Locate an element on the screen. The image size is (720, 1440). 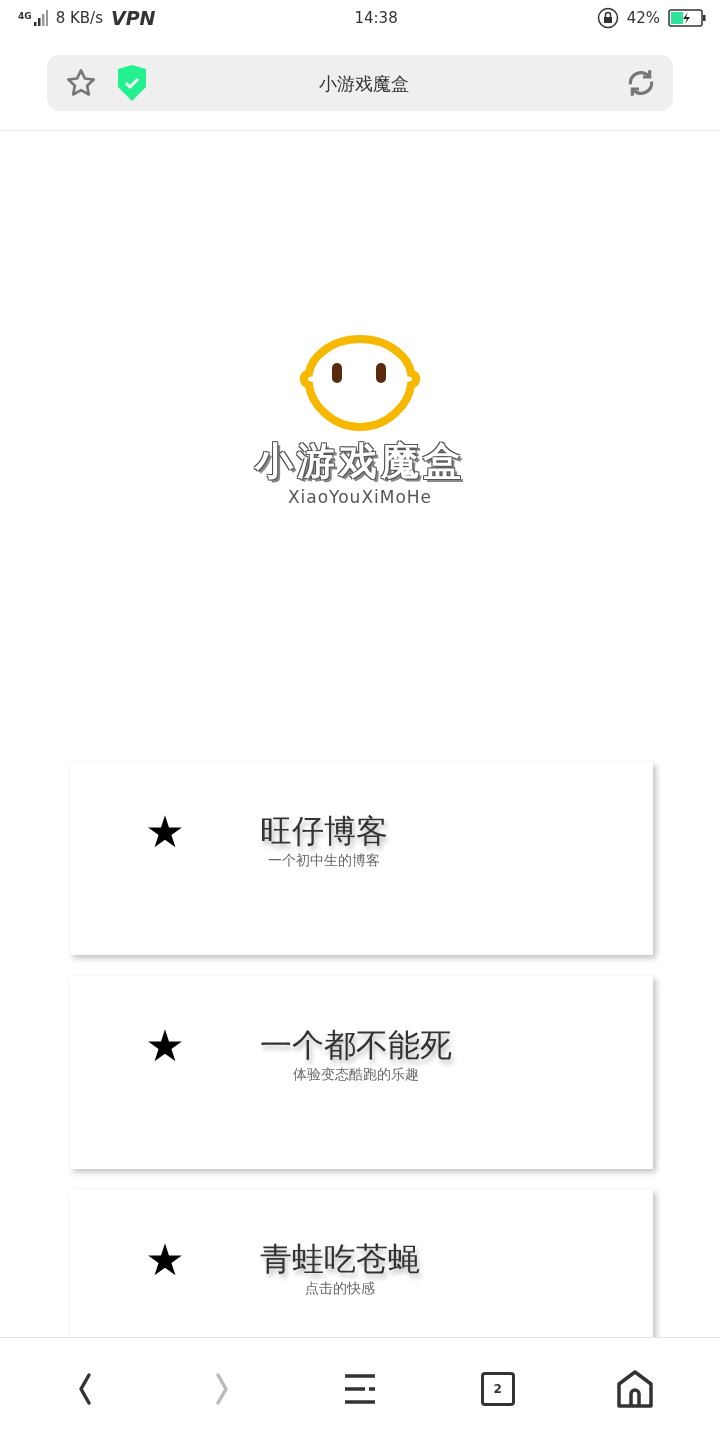
clock: 14:38 is located at coordinates (376, 18).